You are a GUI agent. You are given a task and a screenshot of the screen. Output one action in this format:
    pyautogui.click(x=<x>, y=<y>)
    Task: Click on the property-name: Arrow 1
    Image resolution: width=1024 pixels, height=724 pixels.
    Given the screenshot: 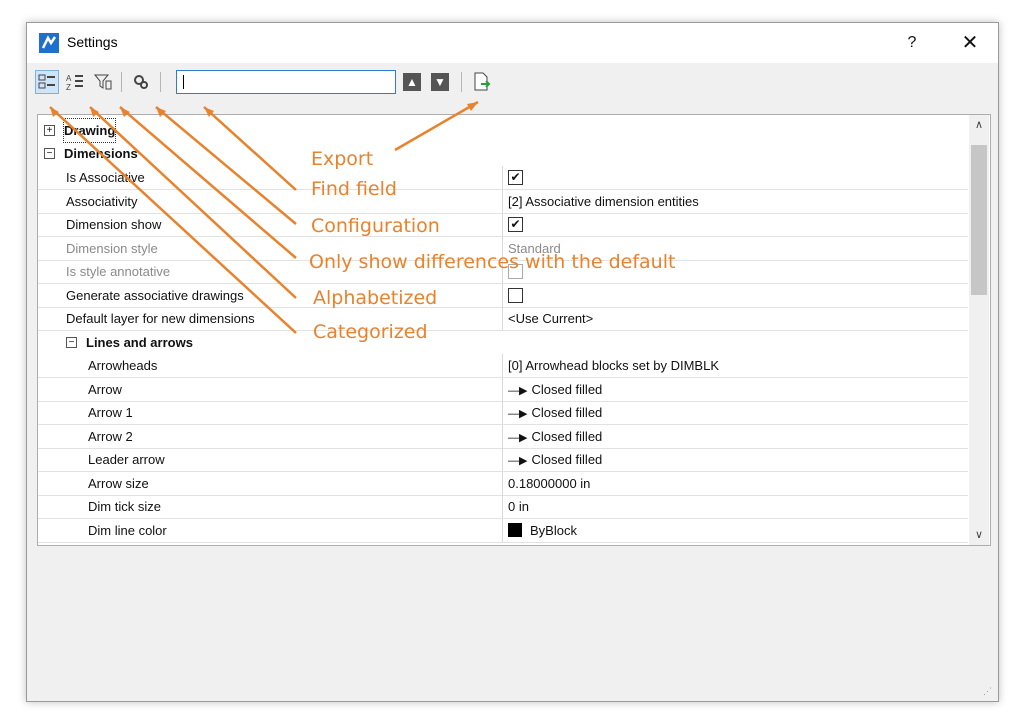 What is the action you would take?
    pyautogui.click(x=110, y=412)
    